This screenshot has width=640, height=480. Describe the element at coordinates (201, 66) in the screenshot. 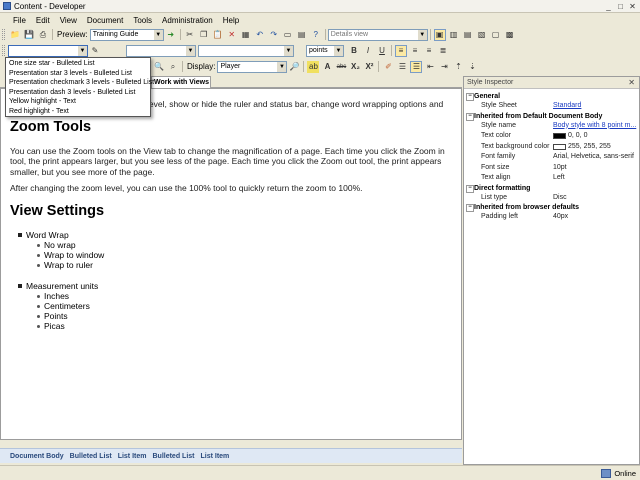

I see `display-label: Display:` at that location.